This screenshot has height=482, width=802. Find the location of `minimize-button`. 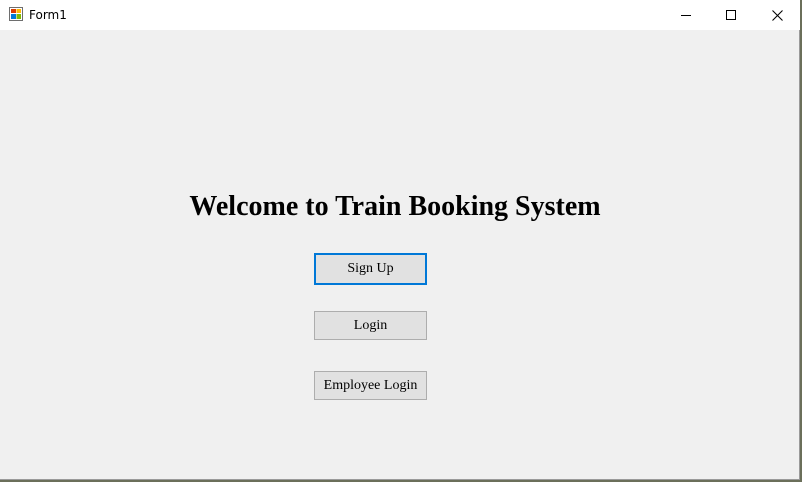

minimize-button is located at coordinates (686, 15).